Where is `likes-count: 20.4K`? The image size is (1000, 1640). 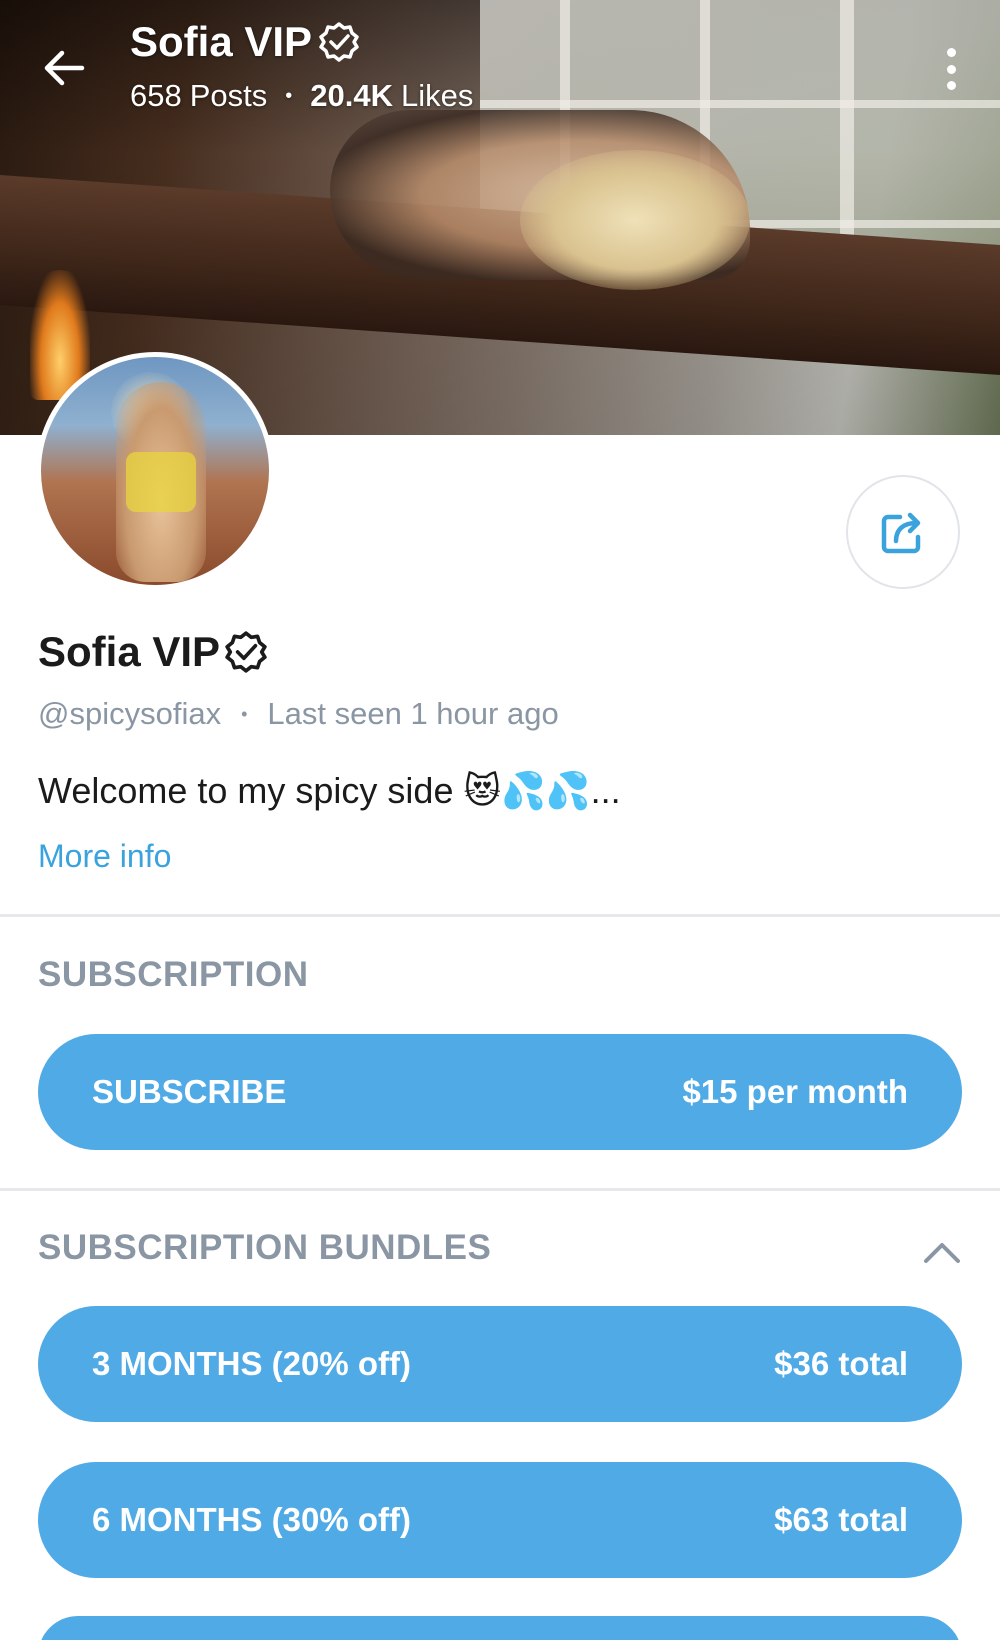 likes-count: 20.4K is located at coordinates (352, 95).